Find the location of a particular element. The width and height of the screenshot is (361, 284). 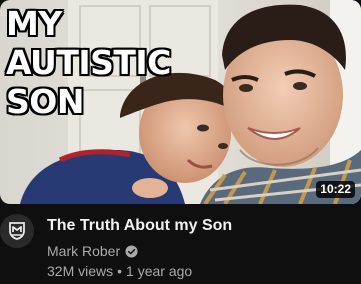

channel-name-row: Mark Rober is located at coordinates (92, 251).